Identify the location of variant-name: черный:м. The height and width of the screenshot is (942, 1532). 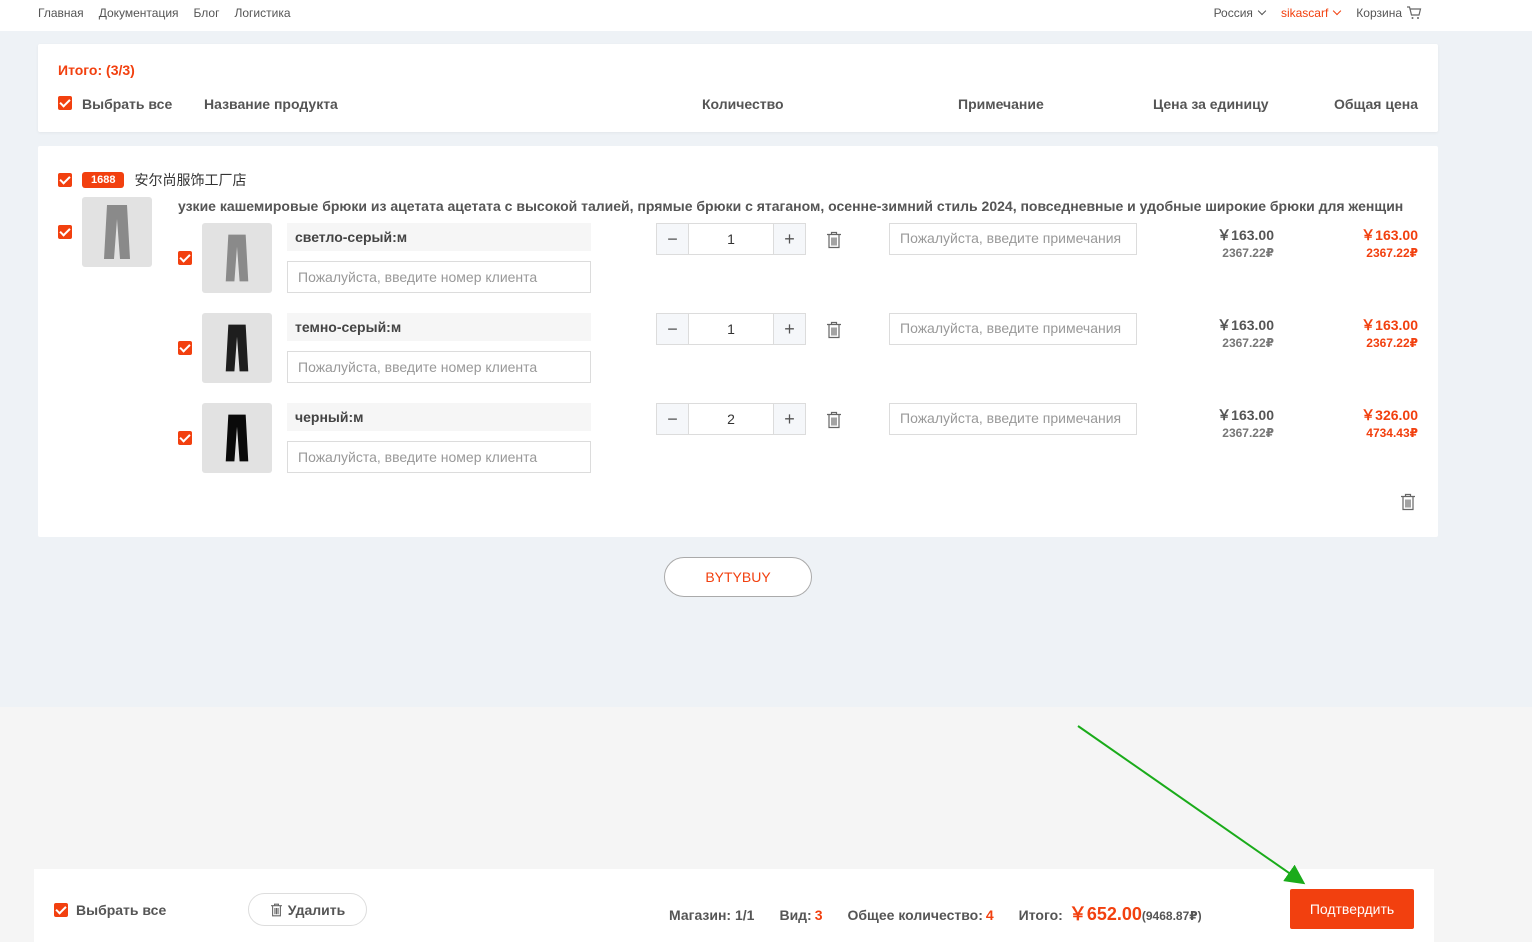
(439, 417).